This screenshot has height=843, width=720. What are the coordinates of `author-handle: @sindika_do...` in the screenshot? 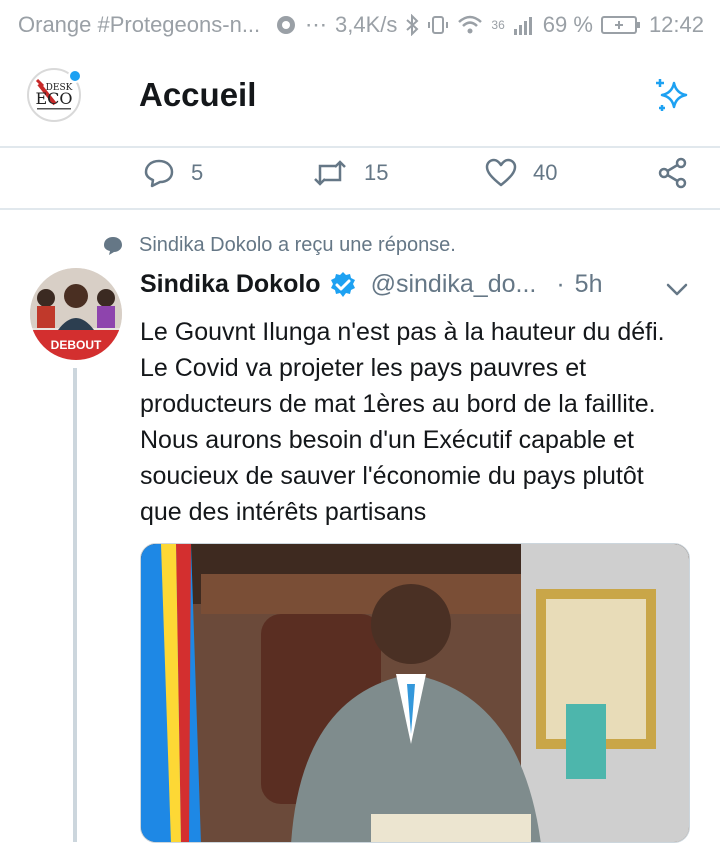 It's located at (454, 284).